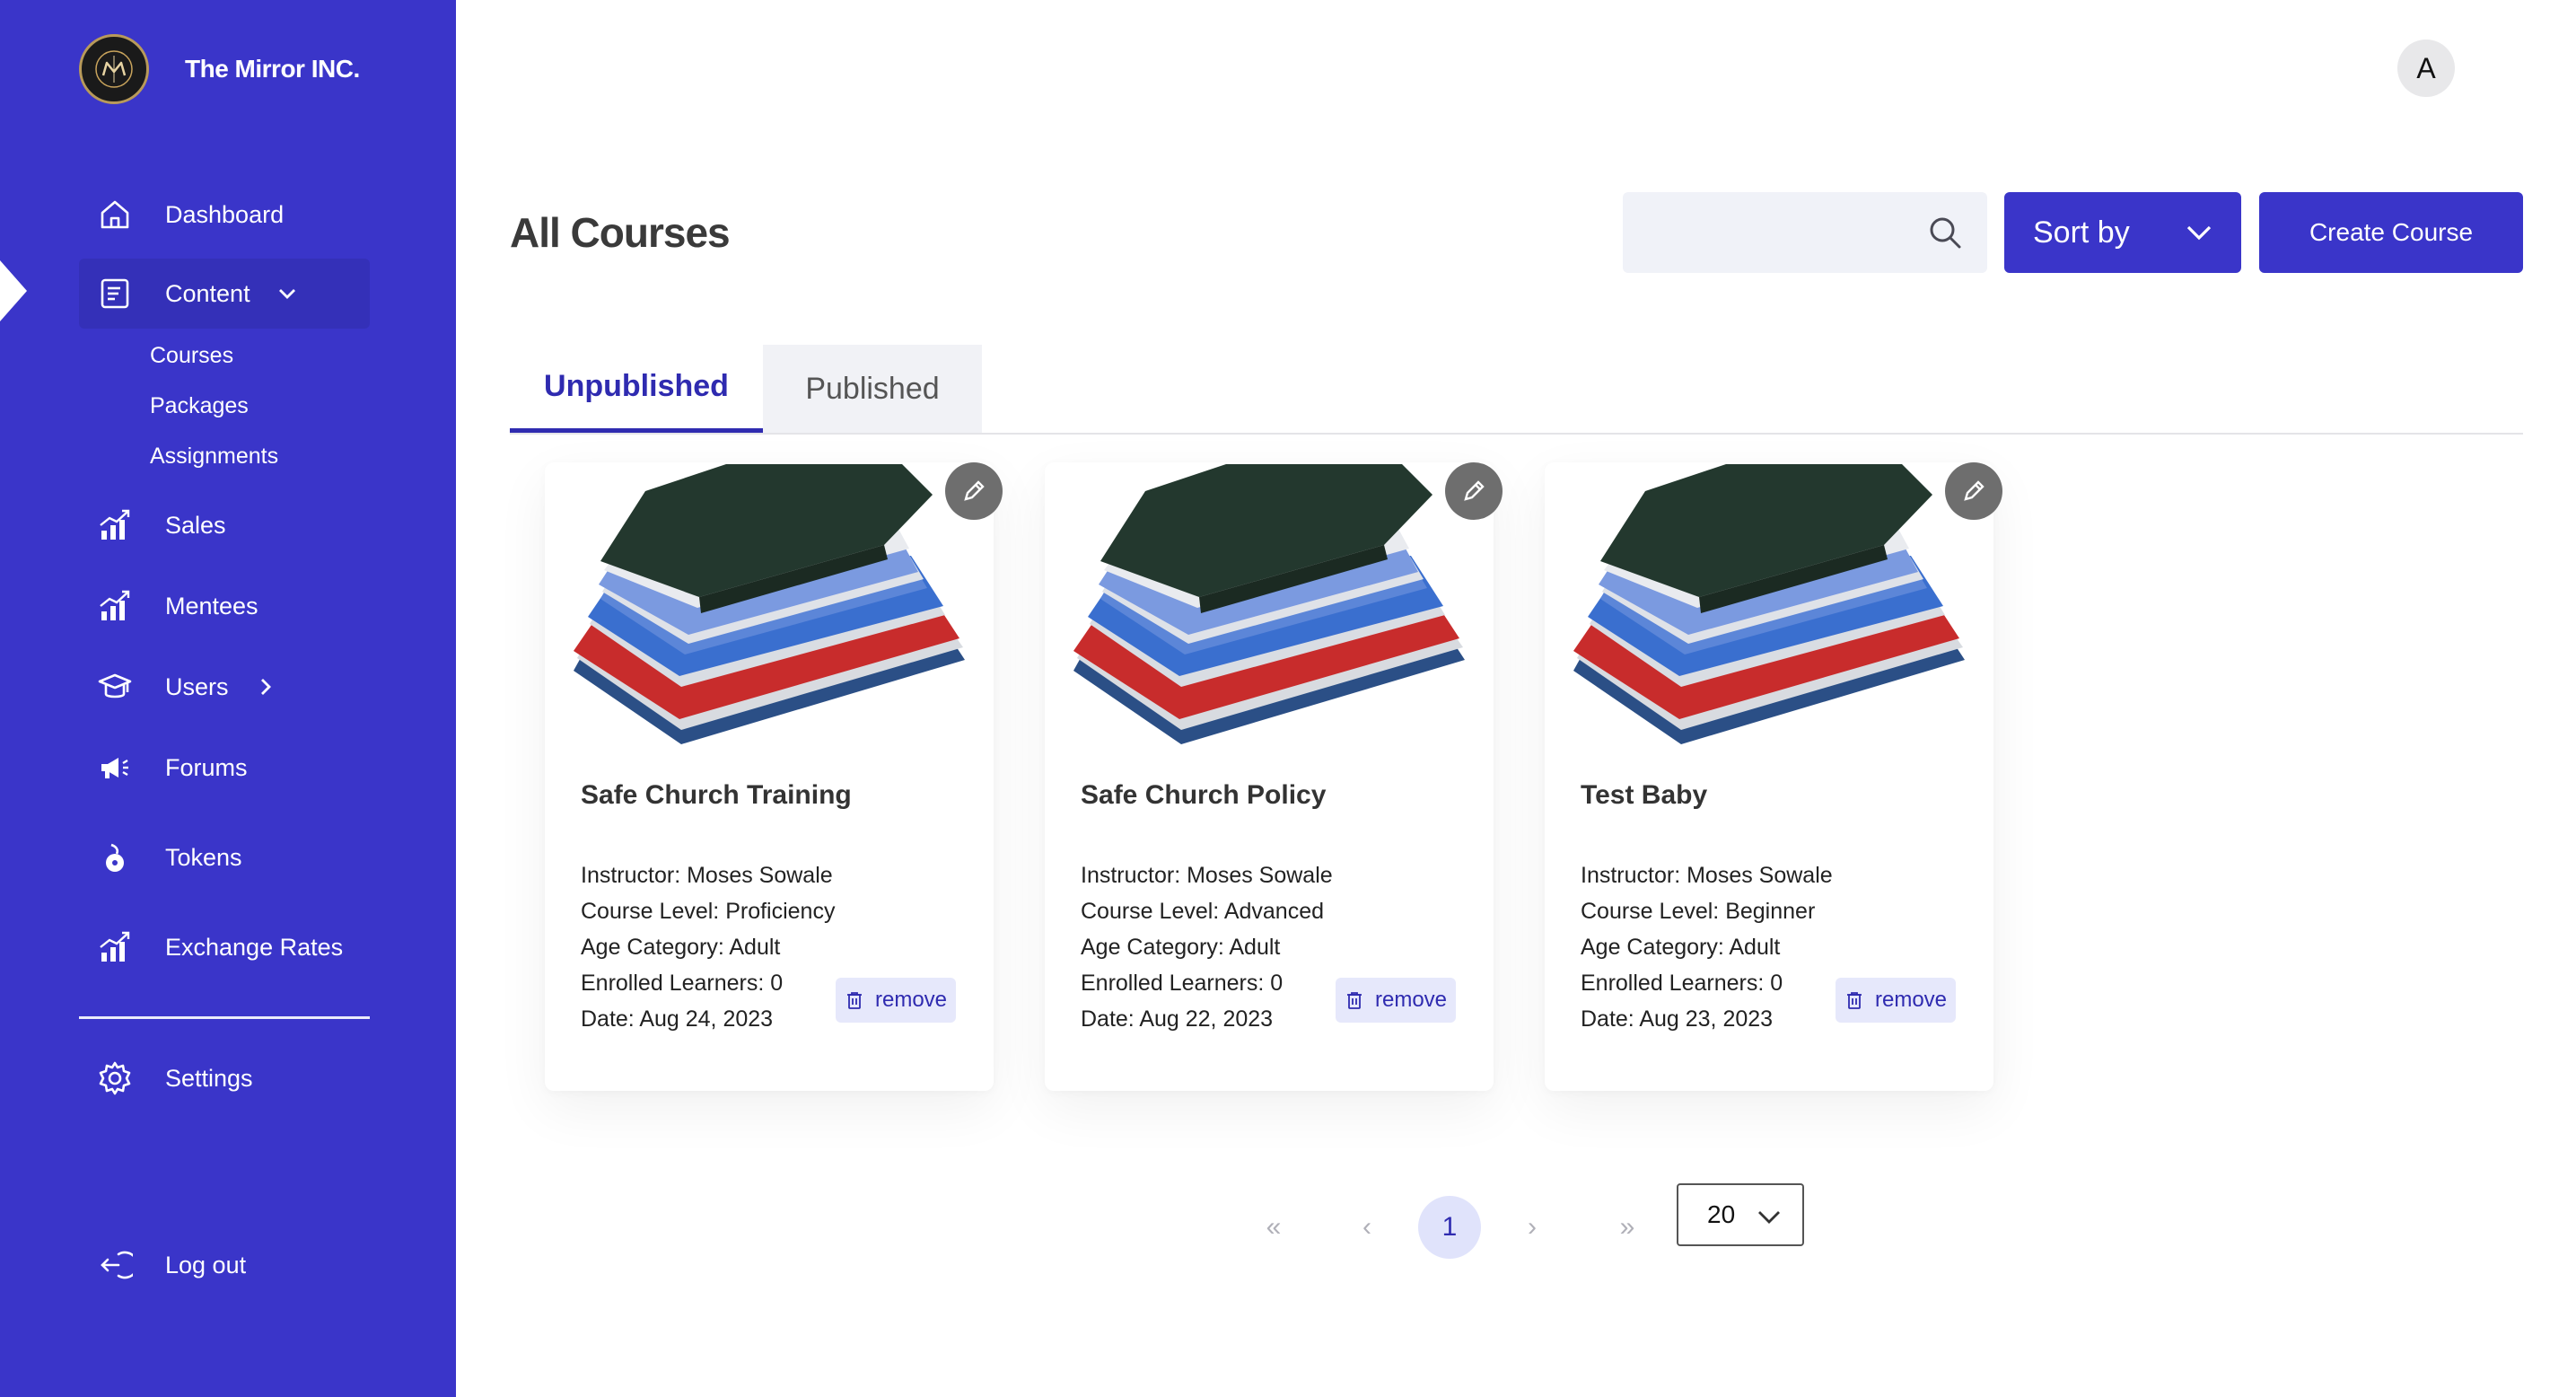 The width and height of the screenshot is (2576, 1397). Describe the element at coordinates (195, 525) in the screenshot. I see `sidebar-item-label: Sales` at that location.